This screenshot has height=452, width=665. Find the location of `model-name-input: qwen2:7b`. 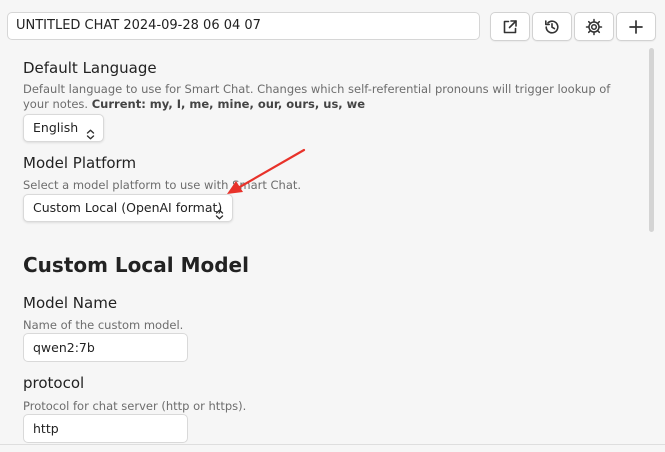

model-name-input: qwen2:7b is located at coordinates (105, 347).